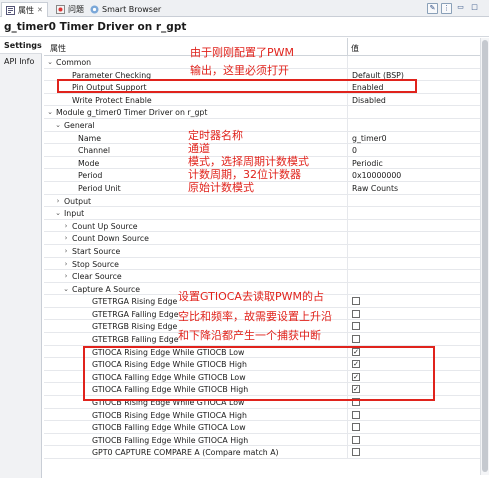 The image size is (489, 478). I want to click on property-value: g_timer0, so click(369, 138).